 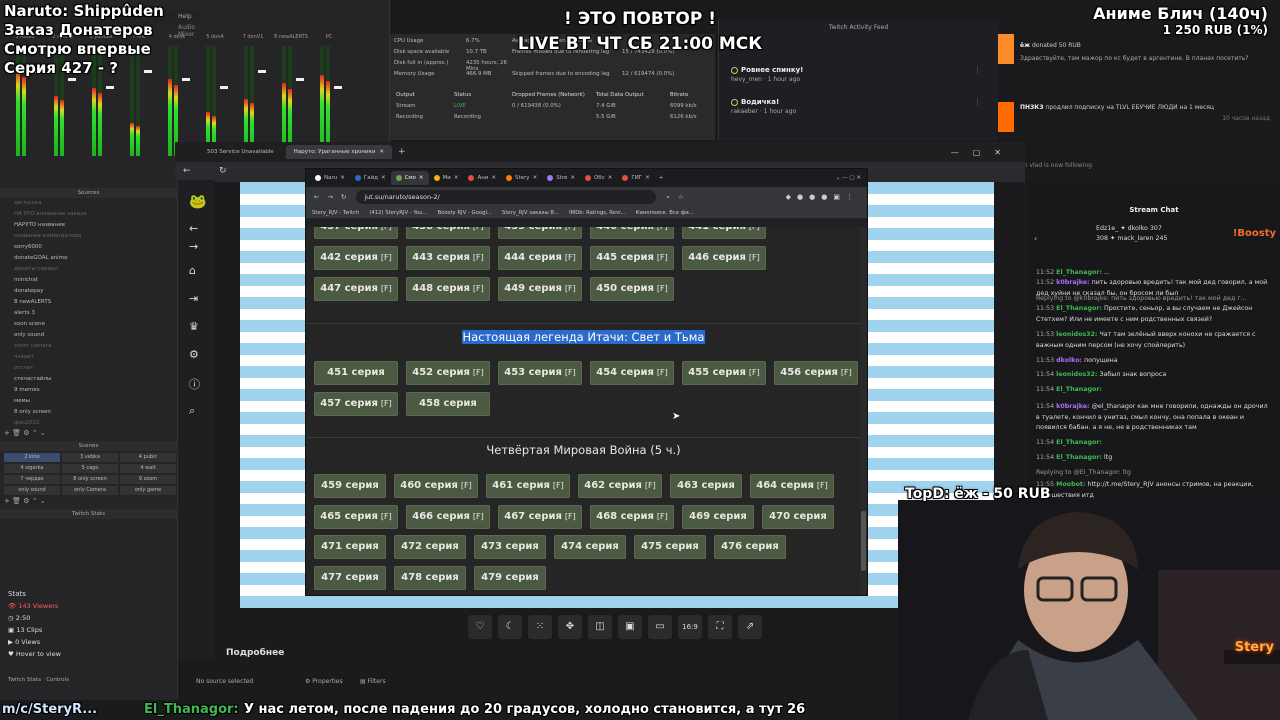 What do you see at coordinates (356, 373) in the screenshot?
I see `episode-button: 451 серия` at bounding box center [356, 373].